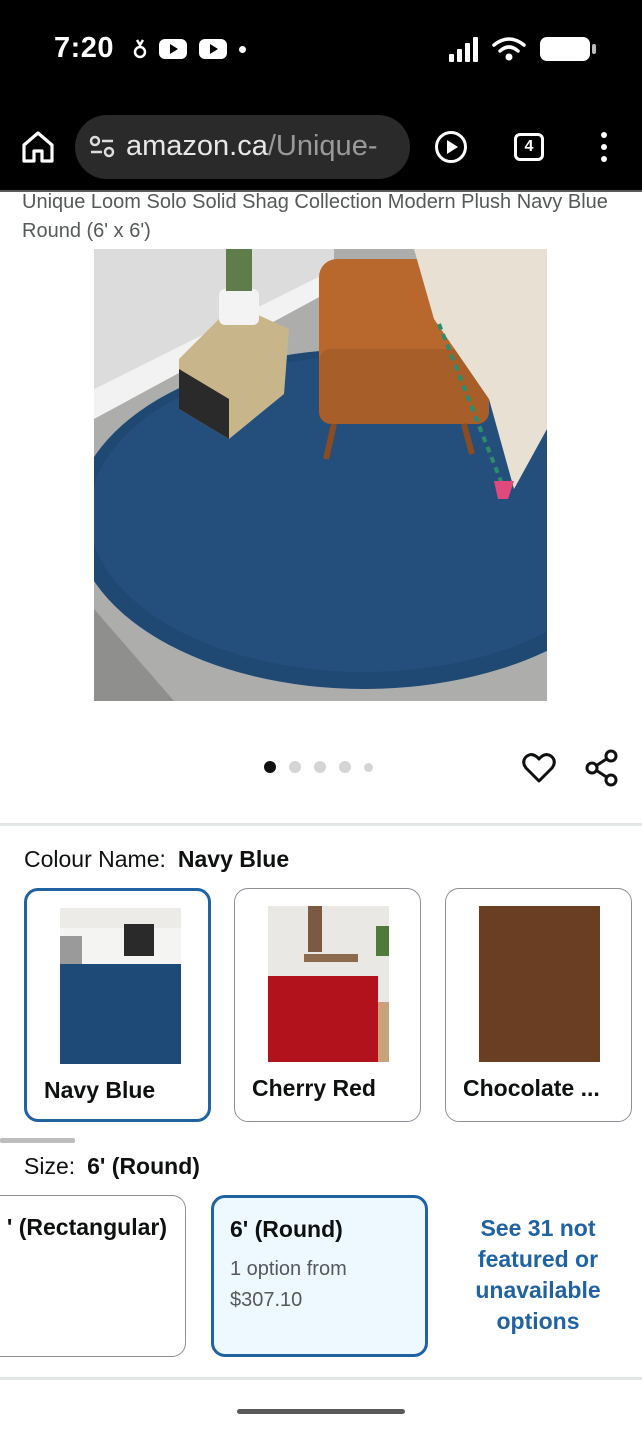 The height and width of the screenshot is (1440, 642). What do you see at coordinates (509, 49) in the screenshot?
I see `wifi-icon` at bounding box center [509, 49].